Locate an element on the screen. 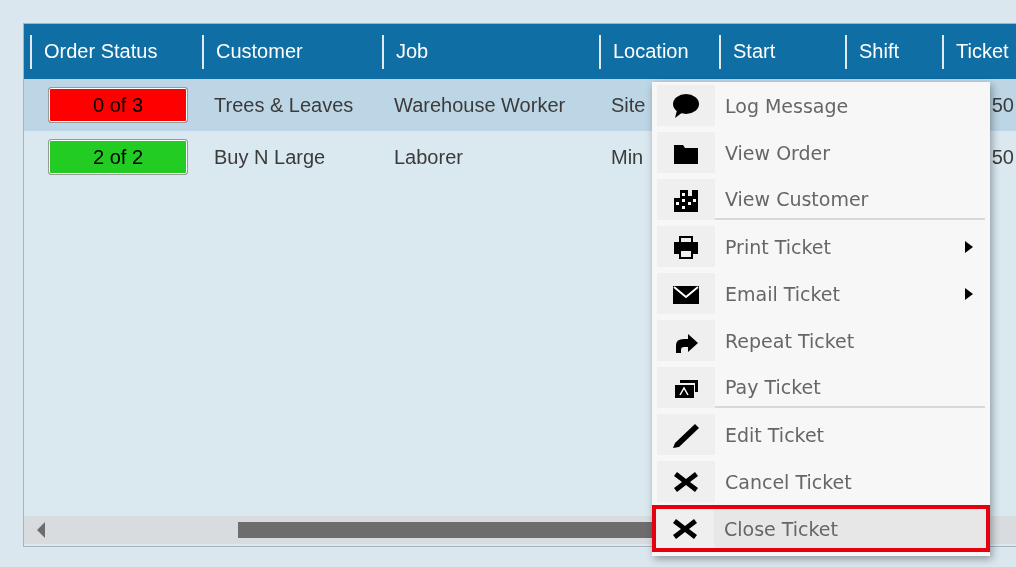  column-header: Location is located at coordinates (651, 51).